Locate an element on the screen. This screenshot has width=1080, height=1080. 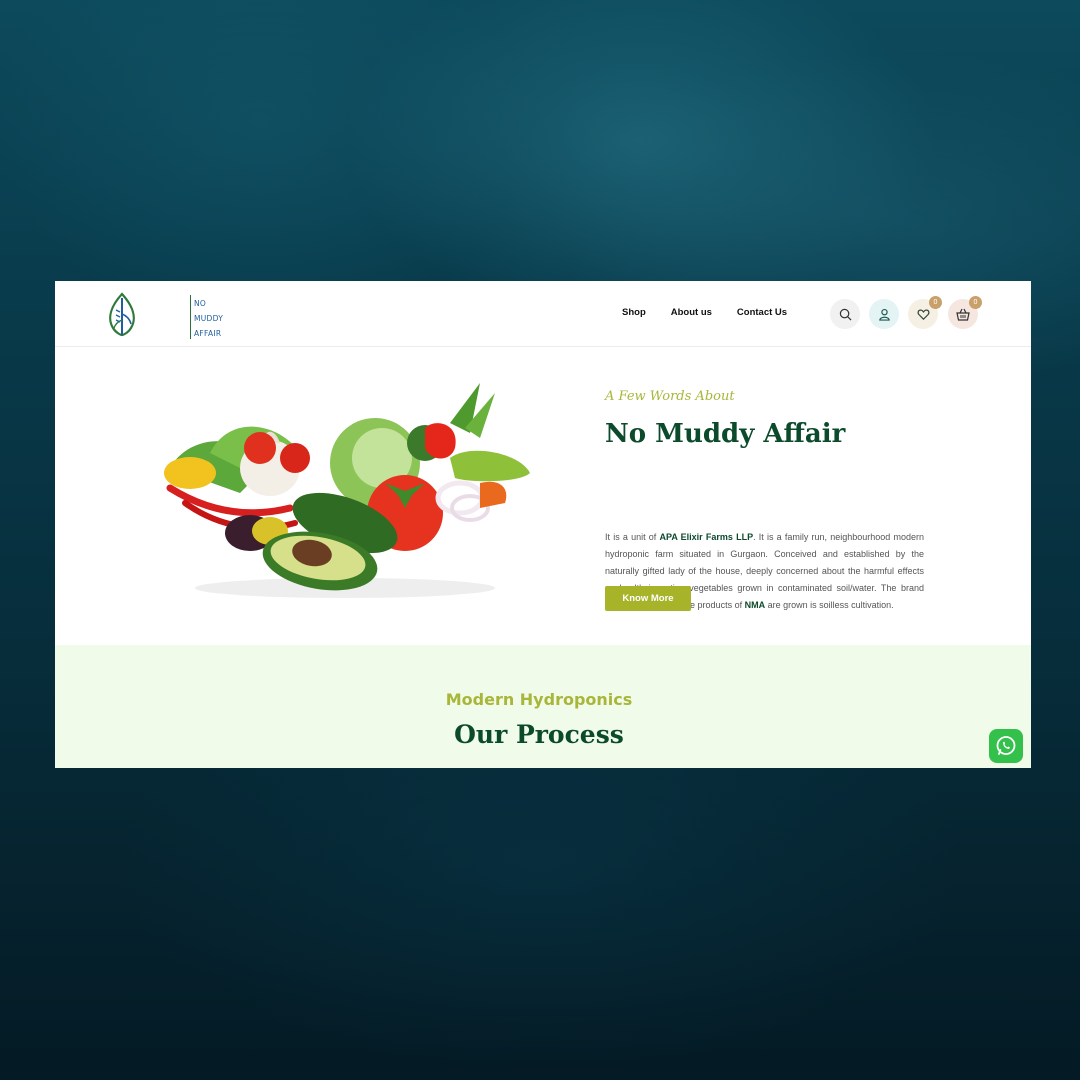
desc-part-3: are grown is soilless cultivation. is located at coordinates (829, 605).